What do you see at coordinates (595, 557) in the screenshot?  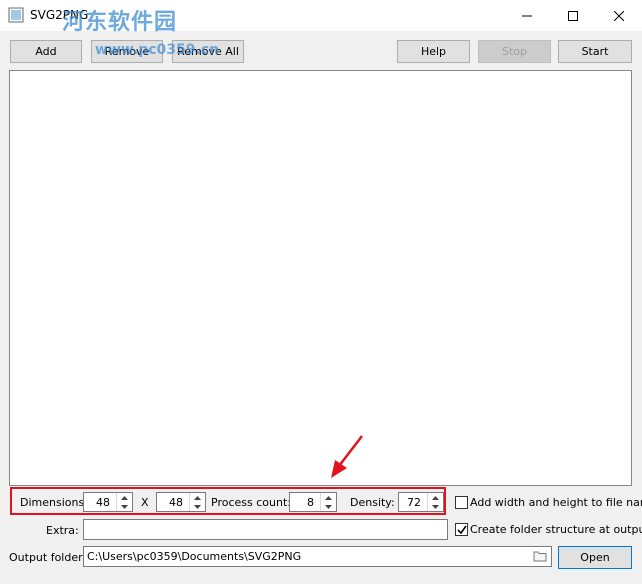 I see `open-button: Open` at bounding box center [595, 557].